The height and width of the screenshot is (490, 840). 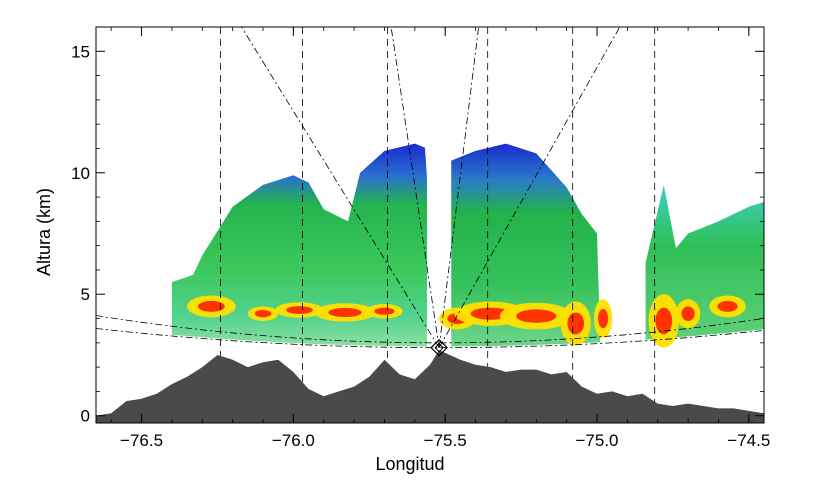 What do you see at coordinates (293, 440) in the screenshot?
I see `x-tick-label: −76.0` at bounding box center [293, 440].